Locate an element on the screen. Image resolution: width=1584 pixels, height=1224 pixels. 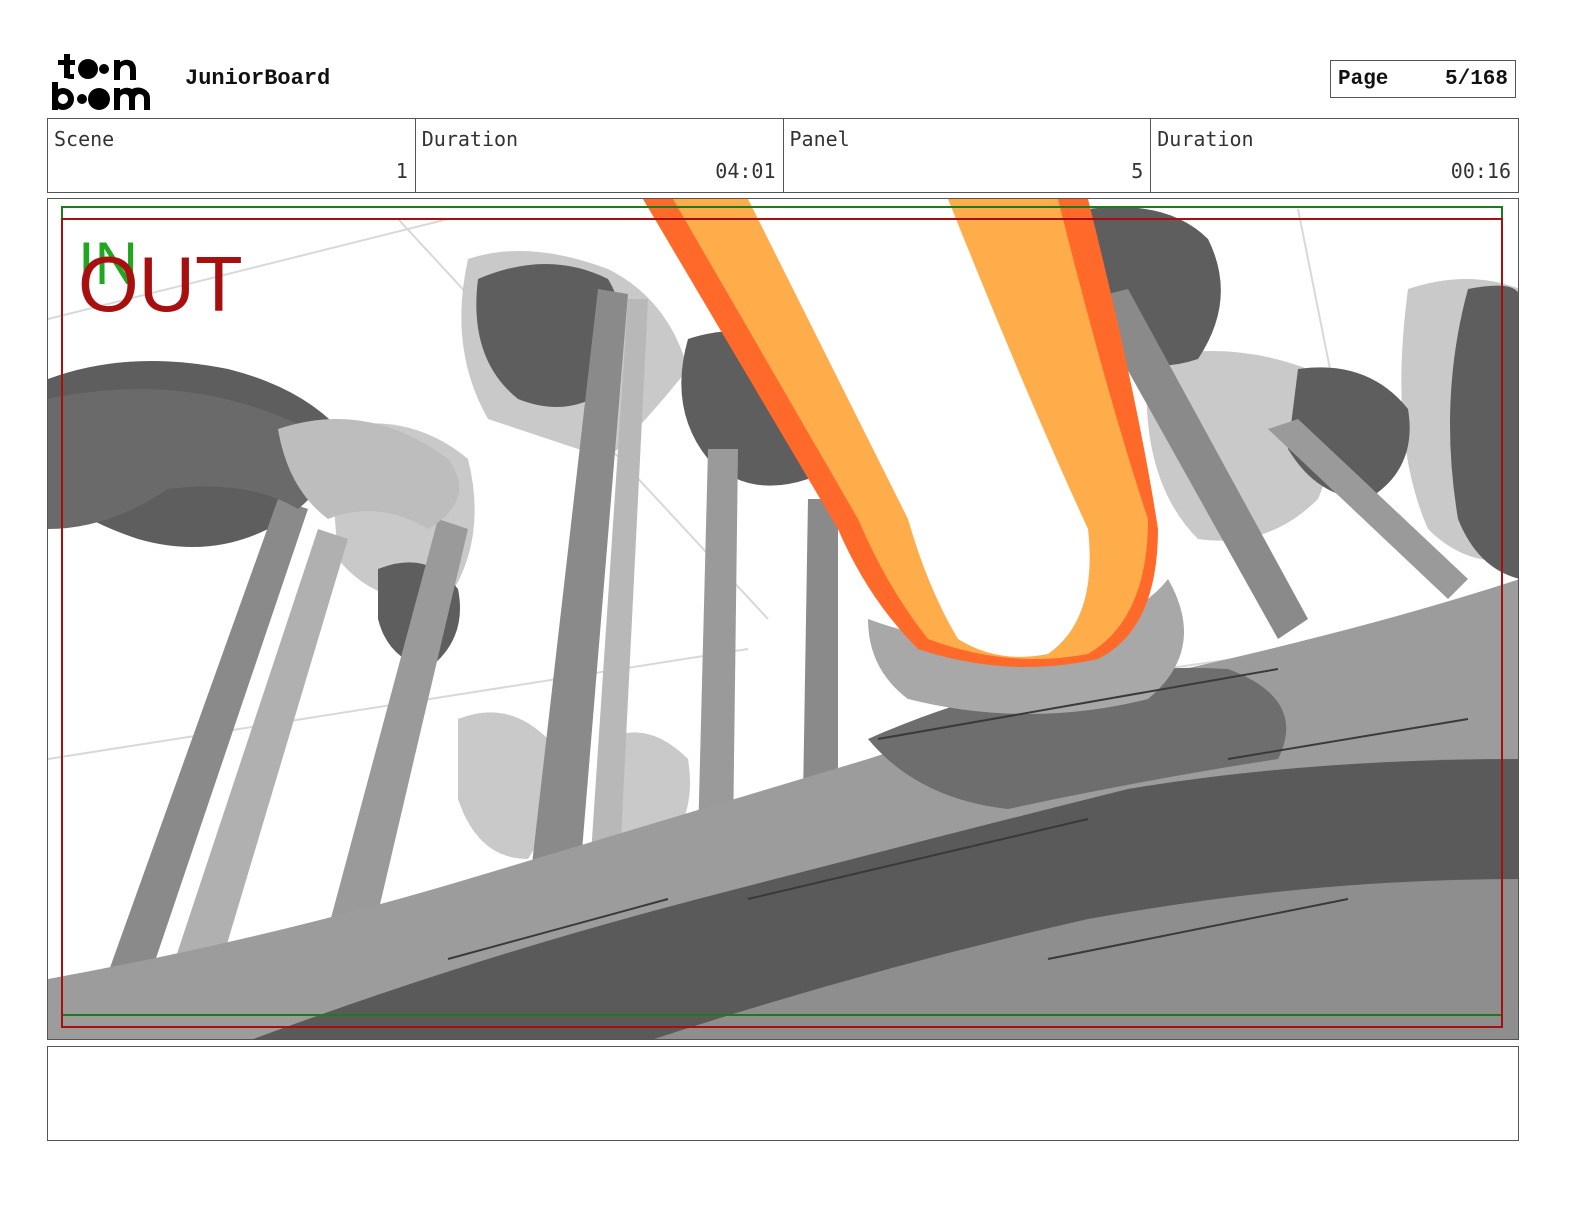
page-value: 5/168 is located at coordinates (1476, 79).